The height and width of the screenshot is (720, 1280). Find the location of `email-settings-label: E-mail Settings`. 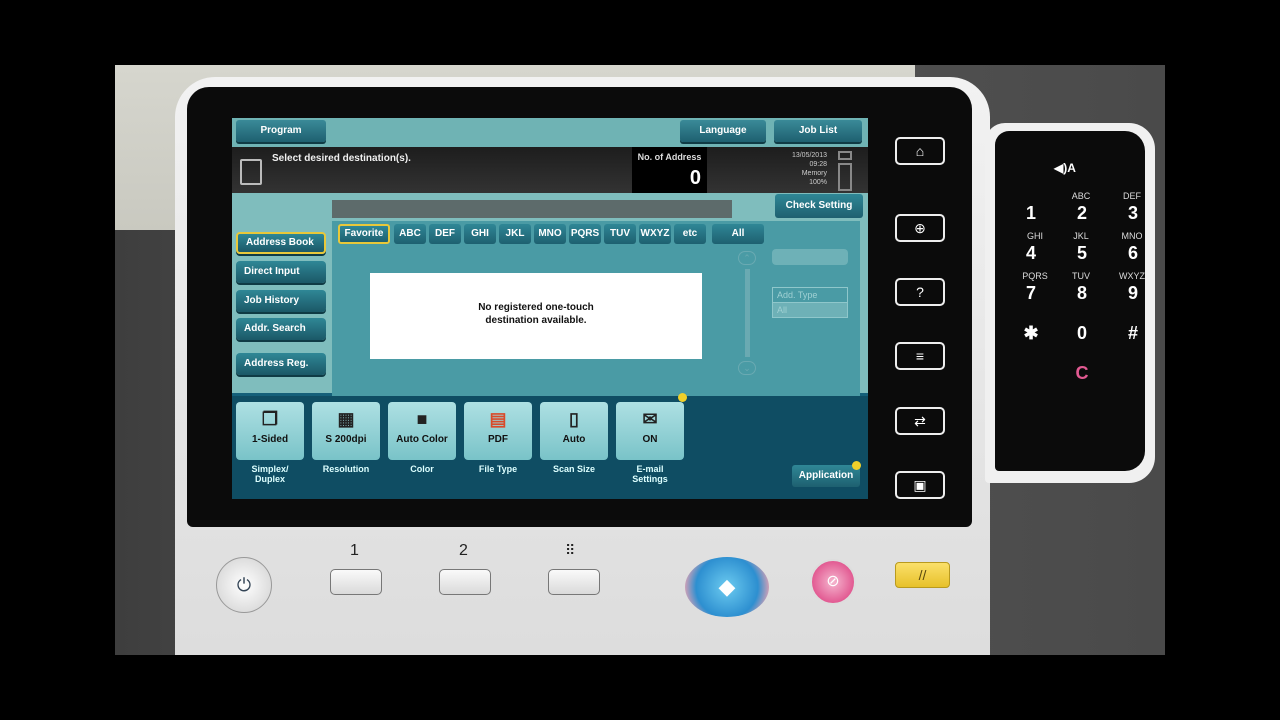

email-settings-label: E-mail Settings is located at coordinates (650, 474).